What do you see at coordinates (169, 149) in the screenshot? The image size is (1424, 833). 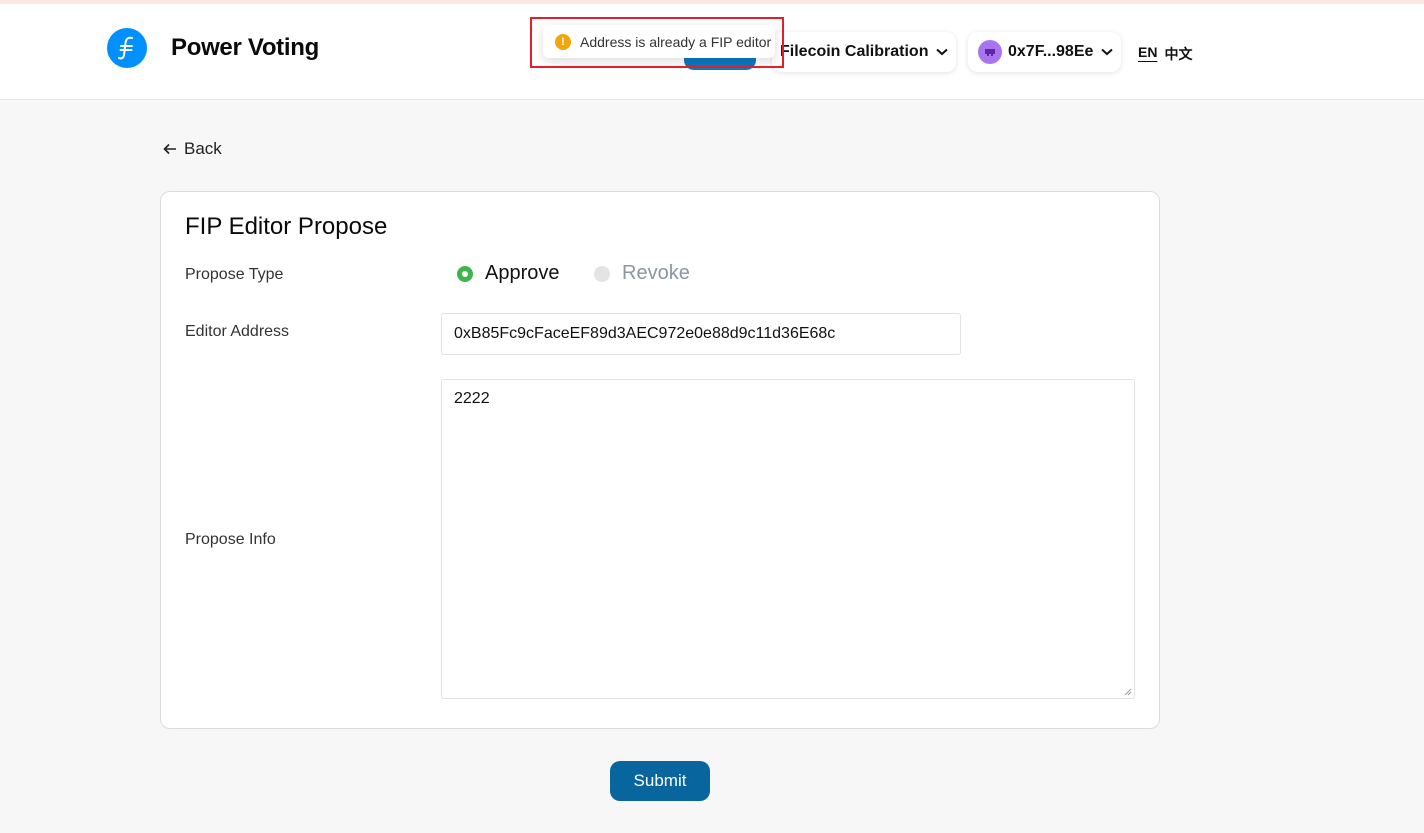 I see `arrow-left-icon` at bounding box center [169, 149].